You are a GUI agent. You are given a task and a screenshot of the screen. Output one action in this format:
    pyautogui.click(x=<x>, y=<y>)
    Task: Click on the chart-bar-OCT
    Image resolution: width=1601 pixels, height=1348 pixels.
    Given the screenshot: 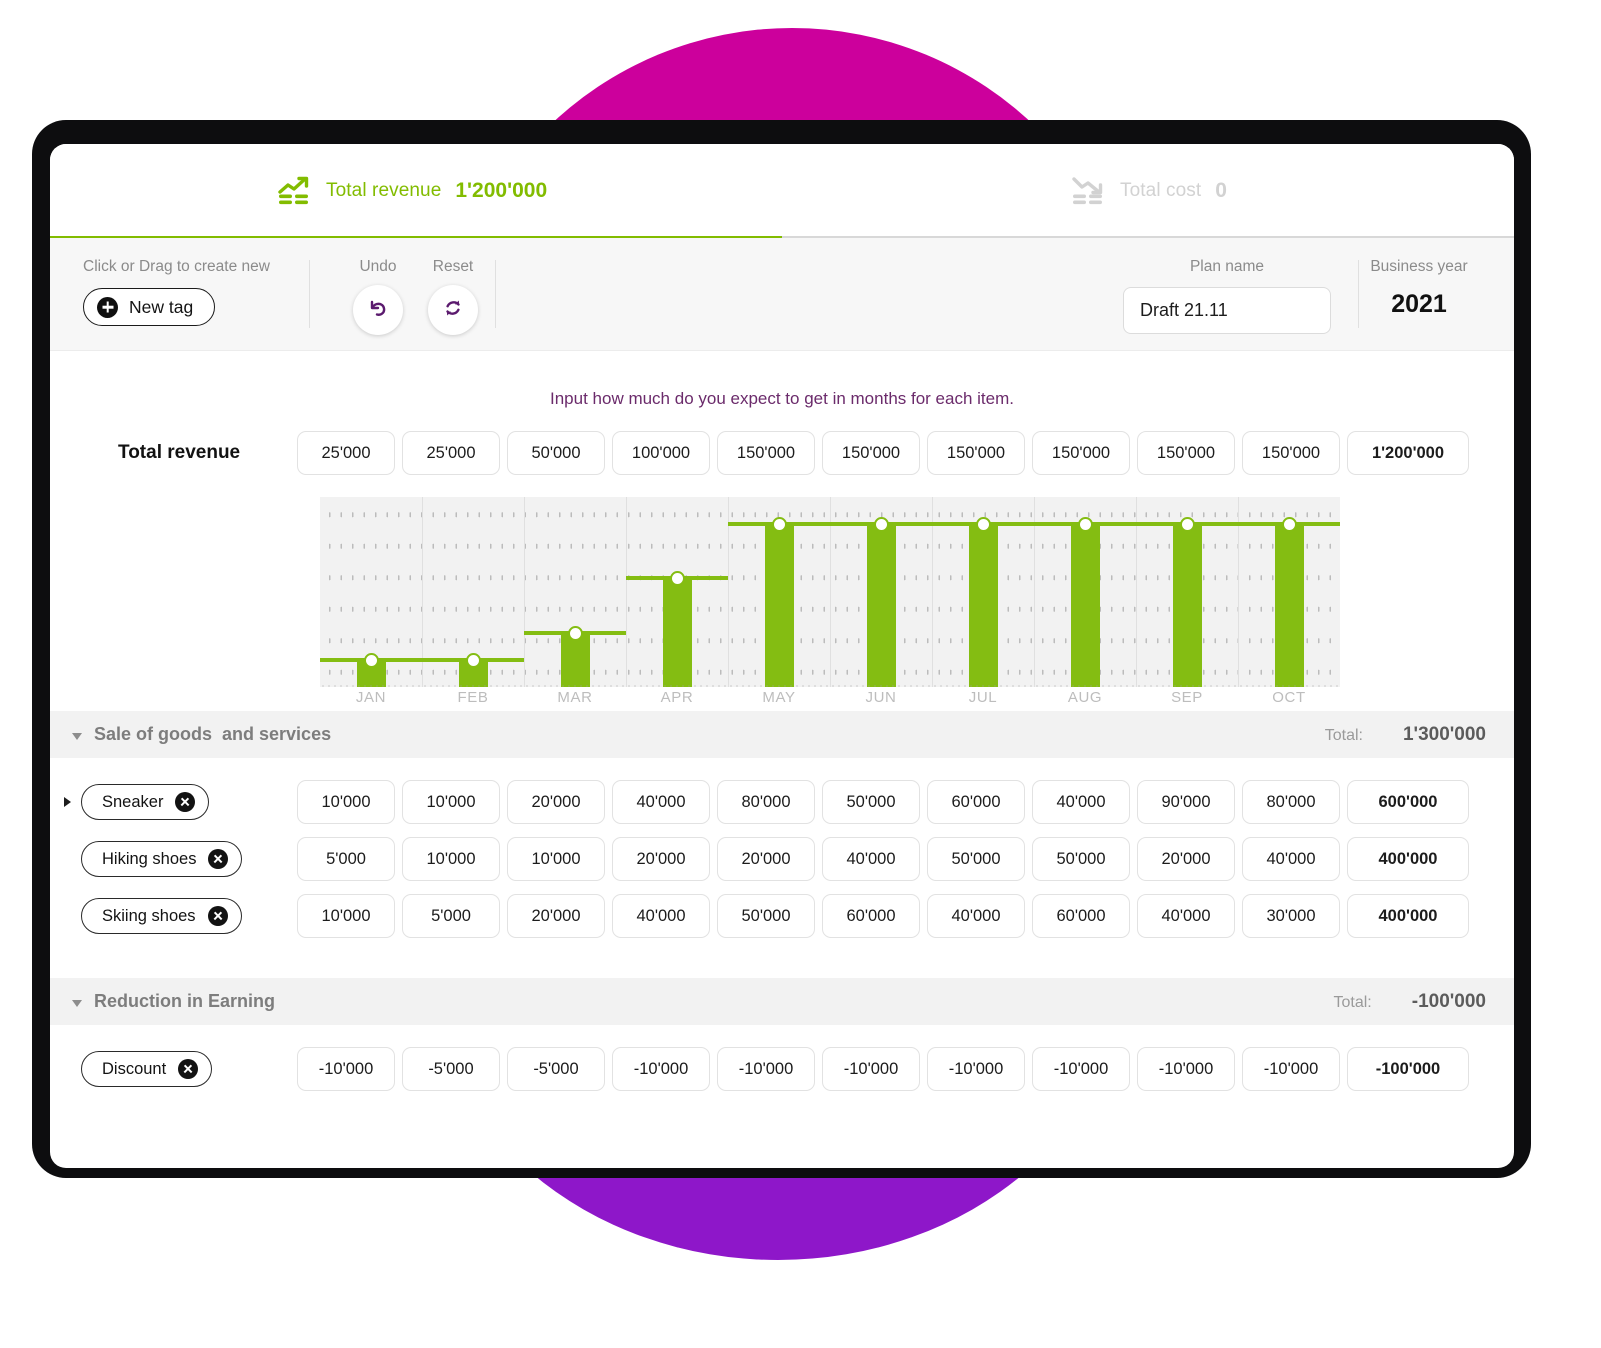 What is the action you would take?
    pyautogui.click(x=1289, y=605)
    